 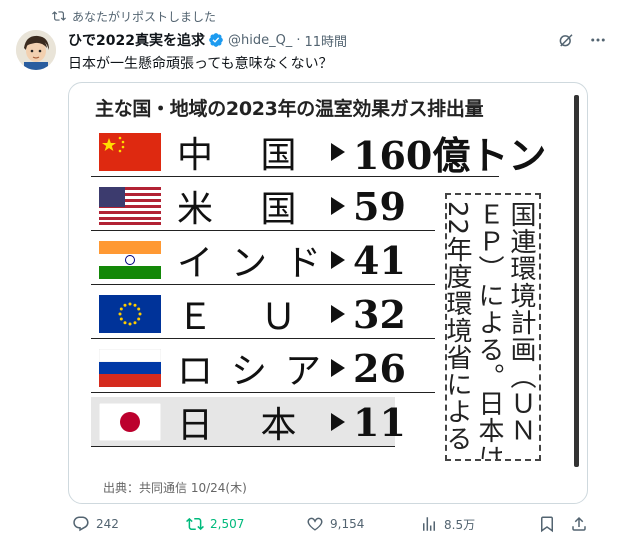 What do you see at coordinates (379, 422) in the screenshot?
I see `emission-value: 11` at bounding box center [379, 422].